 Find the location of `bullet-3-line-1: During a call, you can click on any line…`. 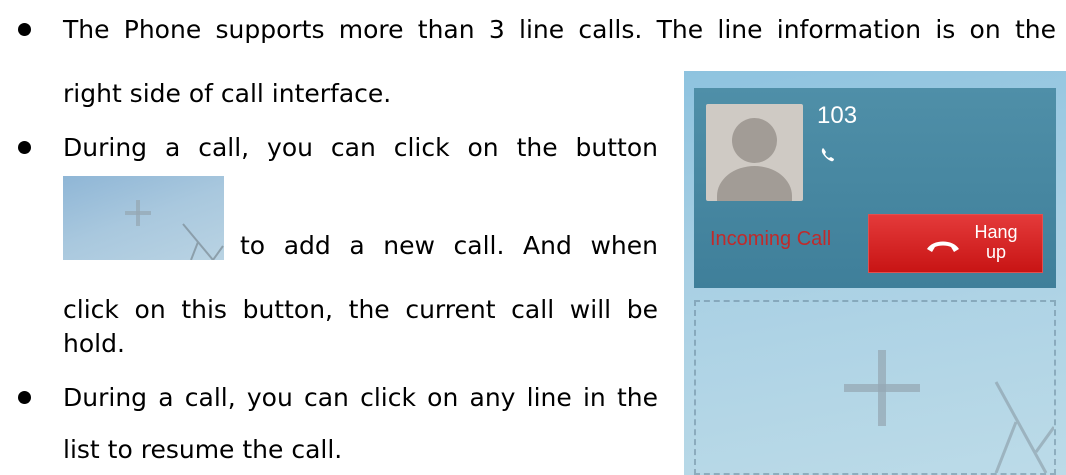

bullet-3-line-1: During a call, you can click on any line… is located at coordinates (360, 397).